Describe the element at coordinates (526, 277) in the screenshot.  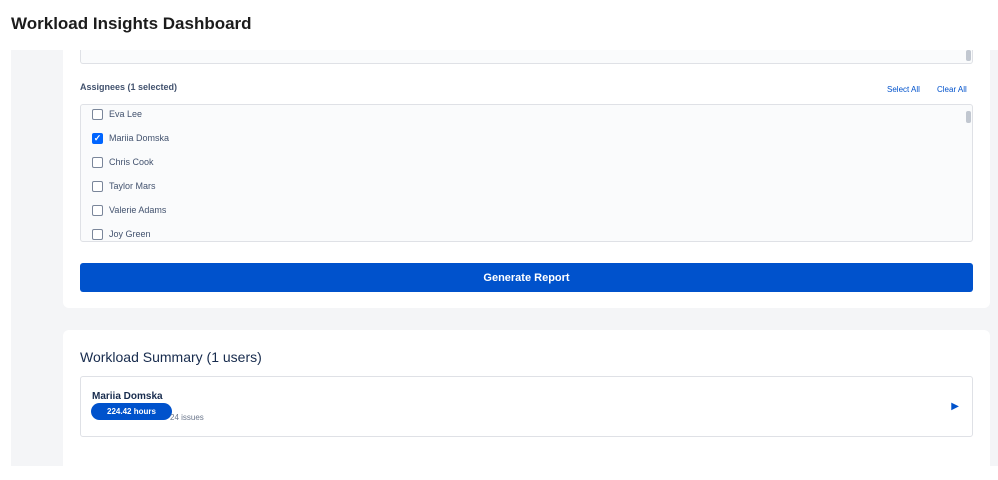
I see `generate-report-button: Generate Report` at that location.